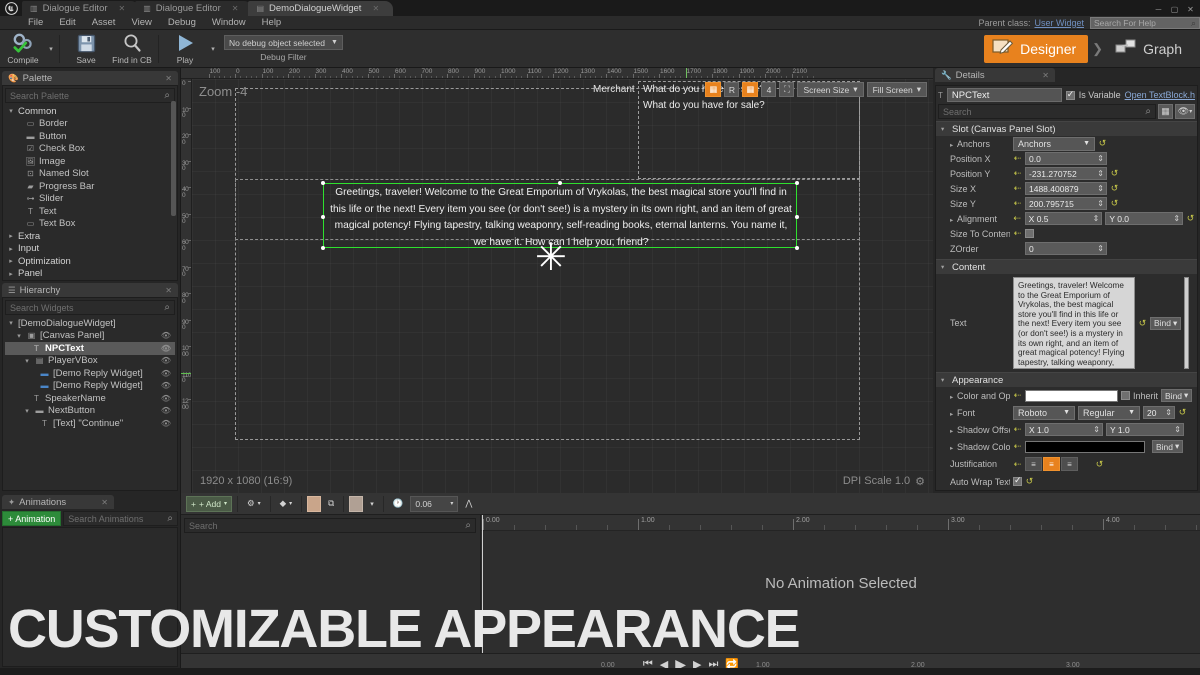  Describe the element at coordinates (1168, 446) in the screenshot. I see `shadow-color-bind-button: Bind ▾` at that location.